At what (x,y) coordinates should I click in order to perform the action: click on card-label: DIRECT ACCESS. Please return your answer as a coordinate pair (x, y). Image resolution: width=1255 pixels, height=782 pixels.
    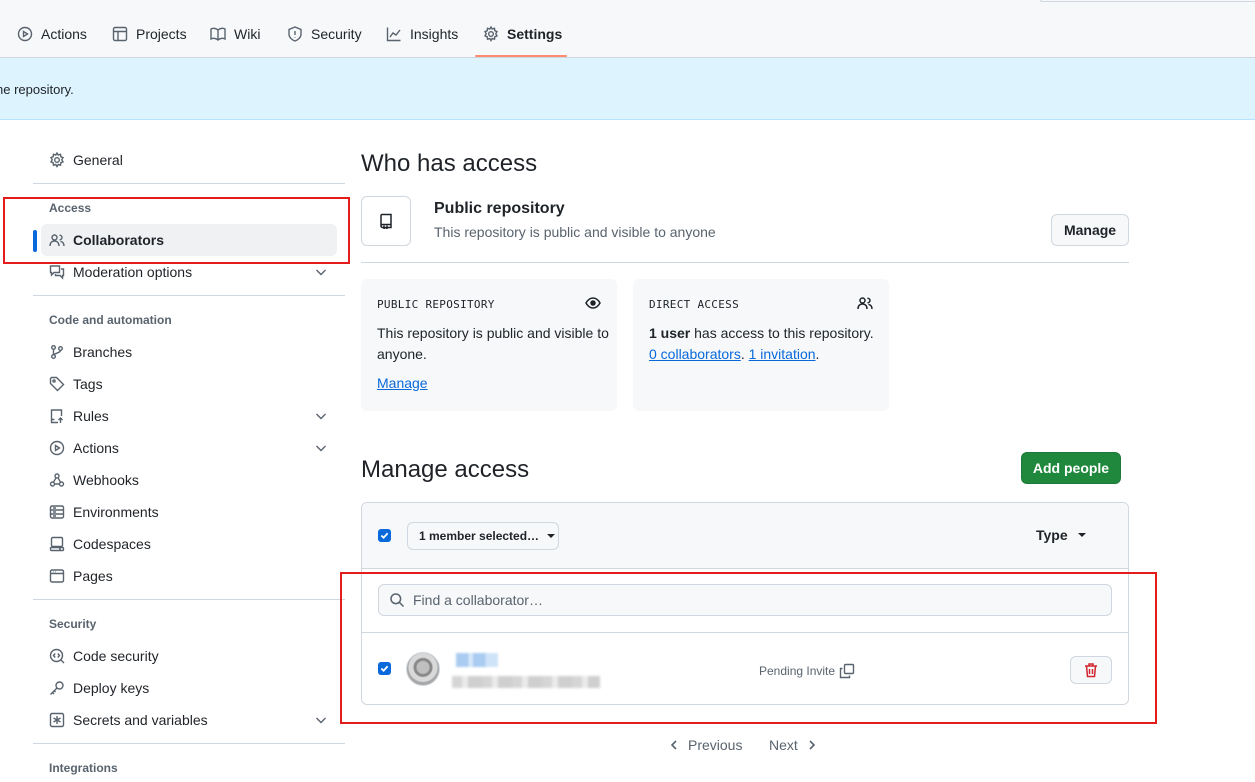
    Looking at the image, I should click on (694, 304).